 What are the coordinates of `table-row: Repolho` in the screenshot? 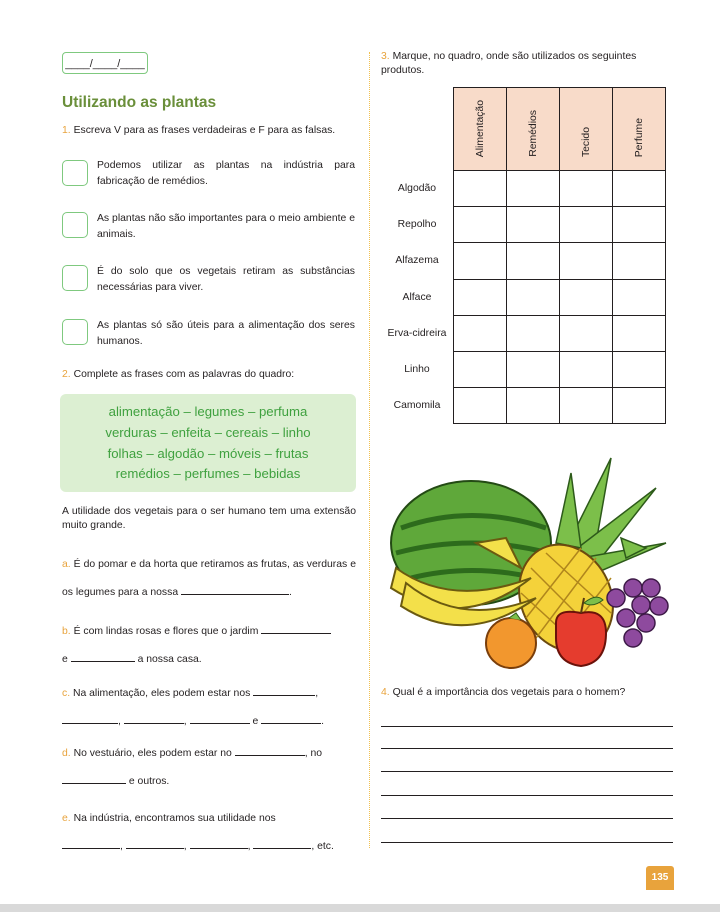 It's located at (523, 225).